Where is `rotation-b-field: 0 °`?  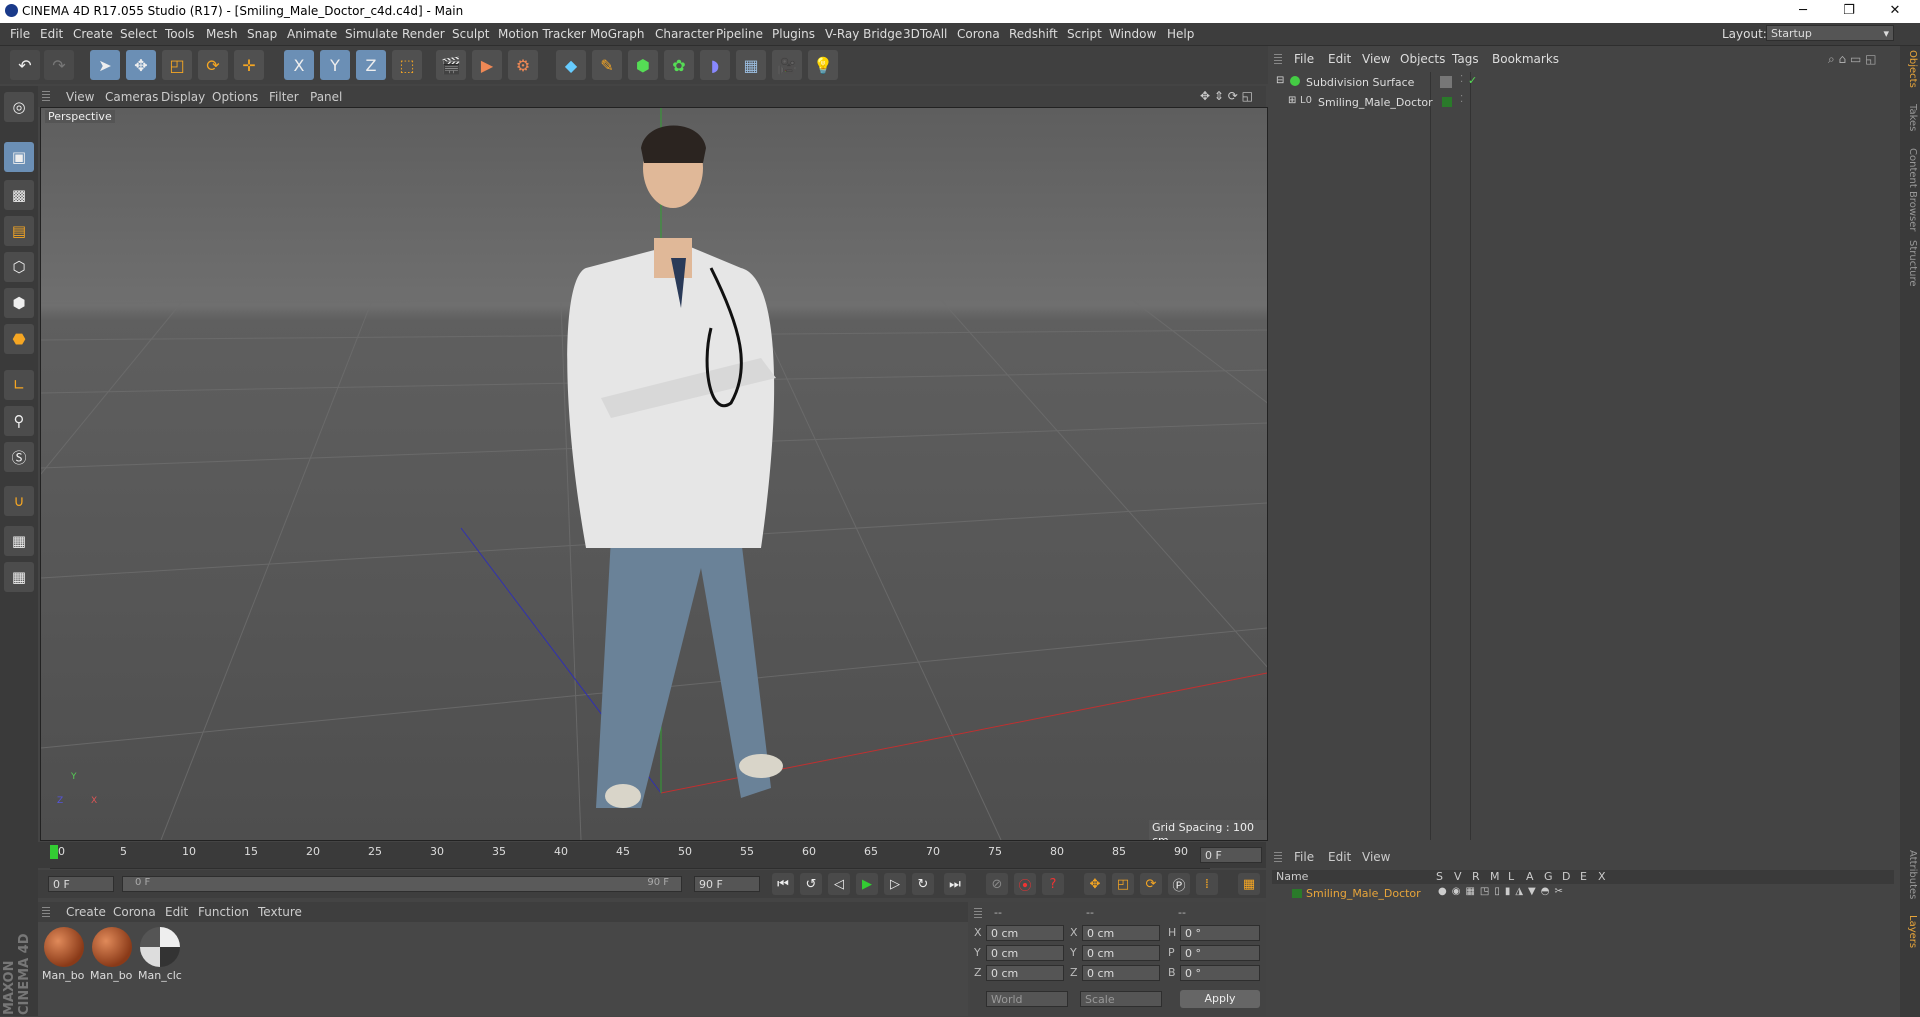
rotation-b-field: 0 ° is located at coordinates (1220, 973).